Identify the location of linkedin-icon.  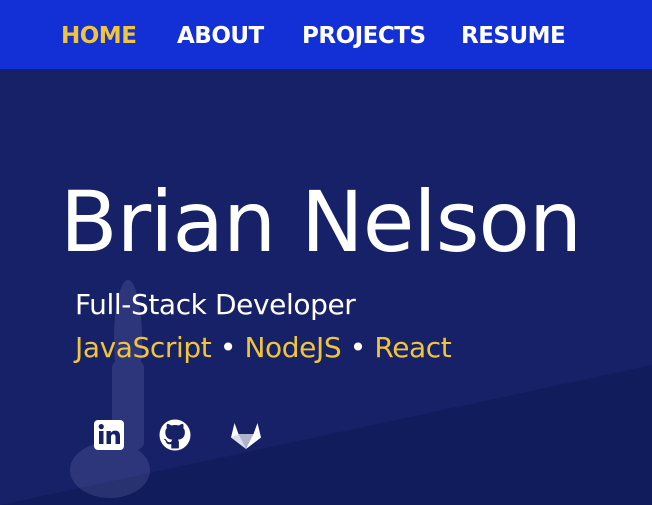
(109, 435).